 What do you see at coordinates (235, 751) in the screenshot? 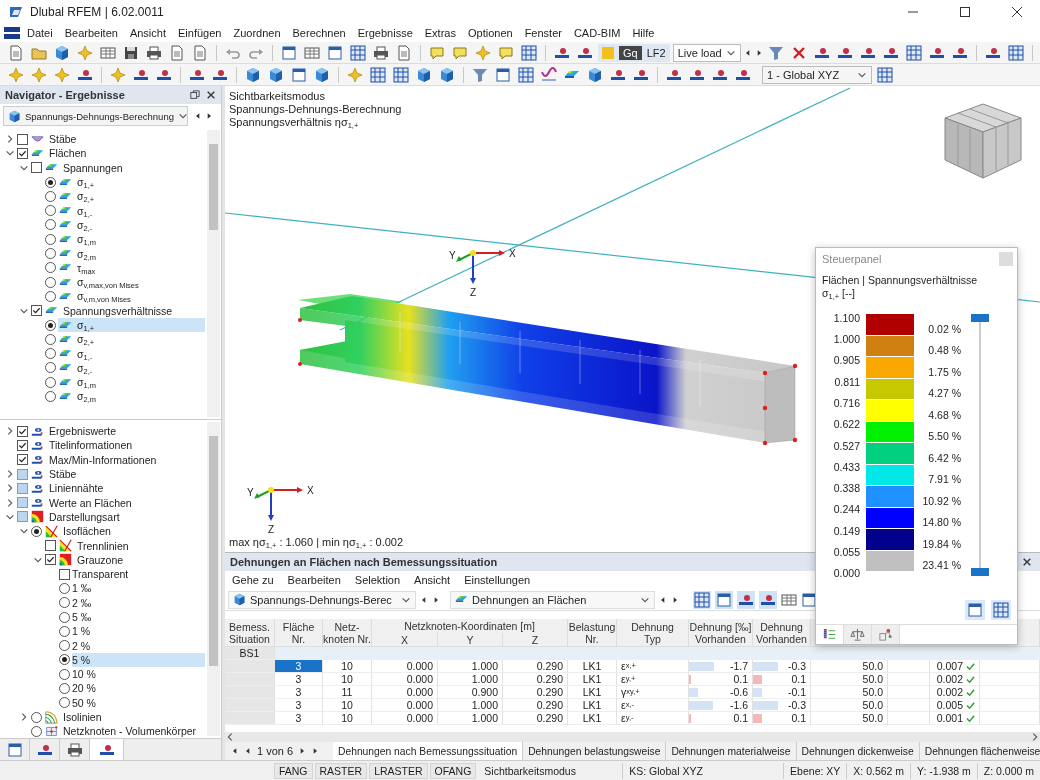
I see `first-page-icon` at bounding box center [235, 751].